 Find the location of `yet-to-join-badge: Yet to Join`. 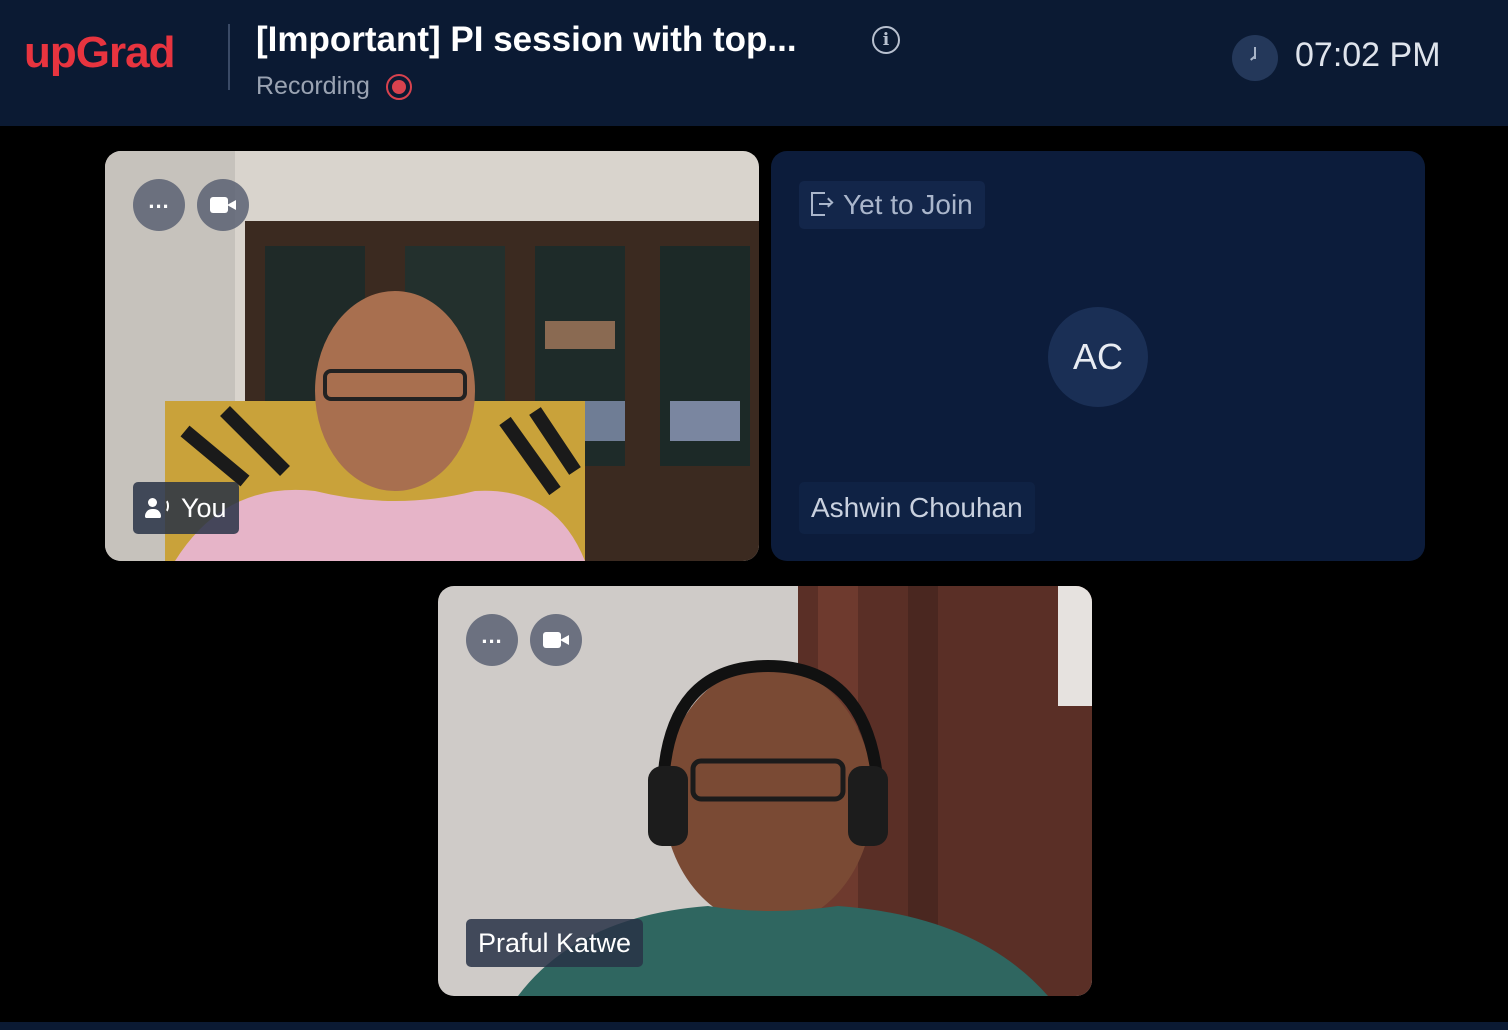

yet-to-join-badge: Yet to Join is located at coordinates (892, 205).